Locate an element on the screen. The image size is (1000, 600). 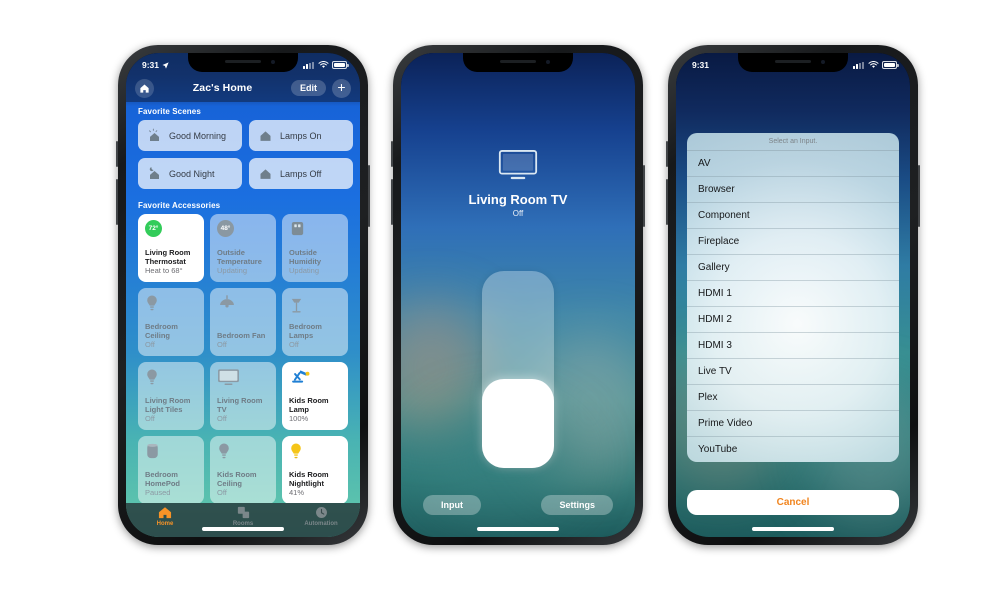
accessory-name: Outside Temperature is located at coordinates (239, 257).